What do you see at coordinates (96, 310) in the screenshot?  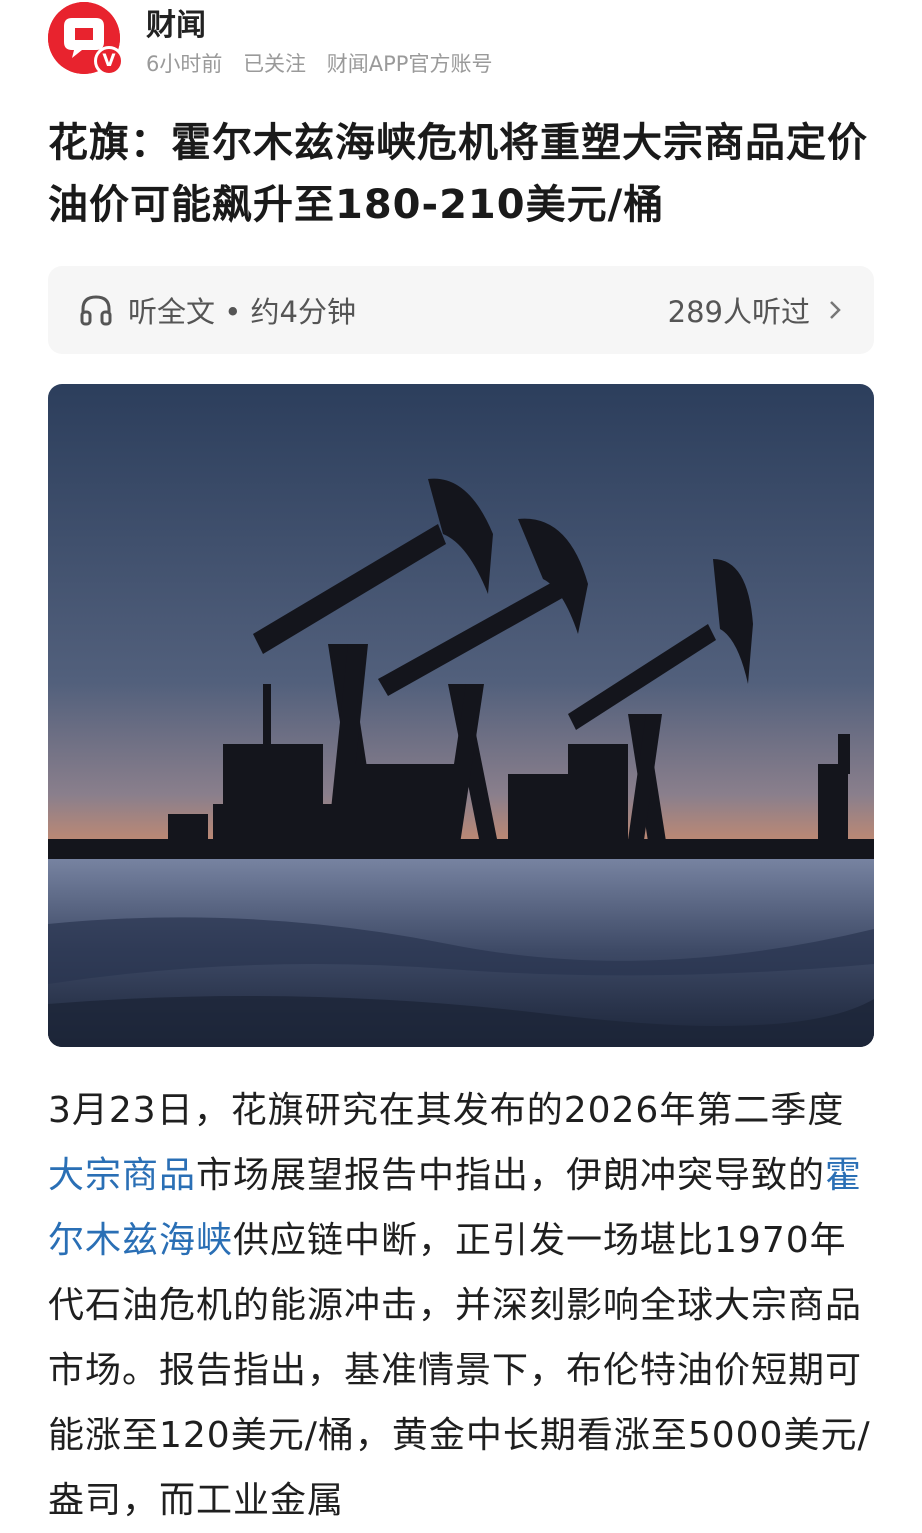 I see `headphone-icon` at bounding box center [96, 310].